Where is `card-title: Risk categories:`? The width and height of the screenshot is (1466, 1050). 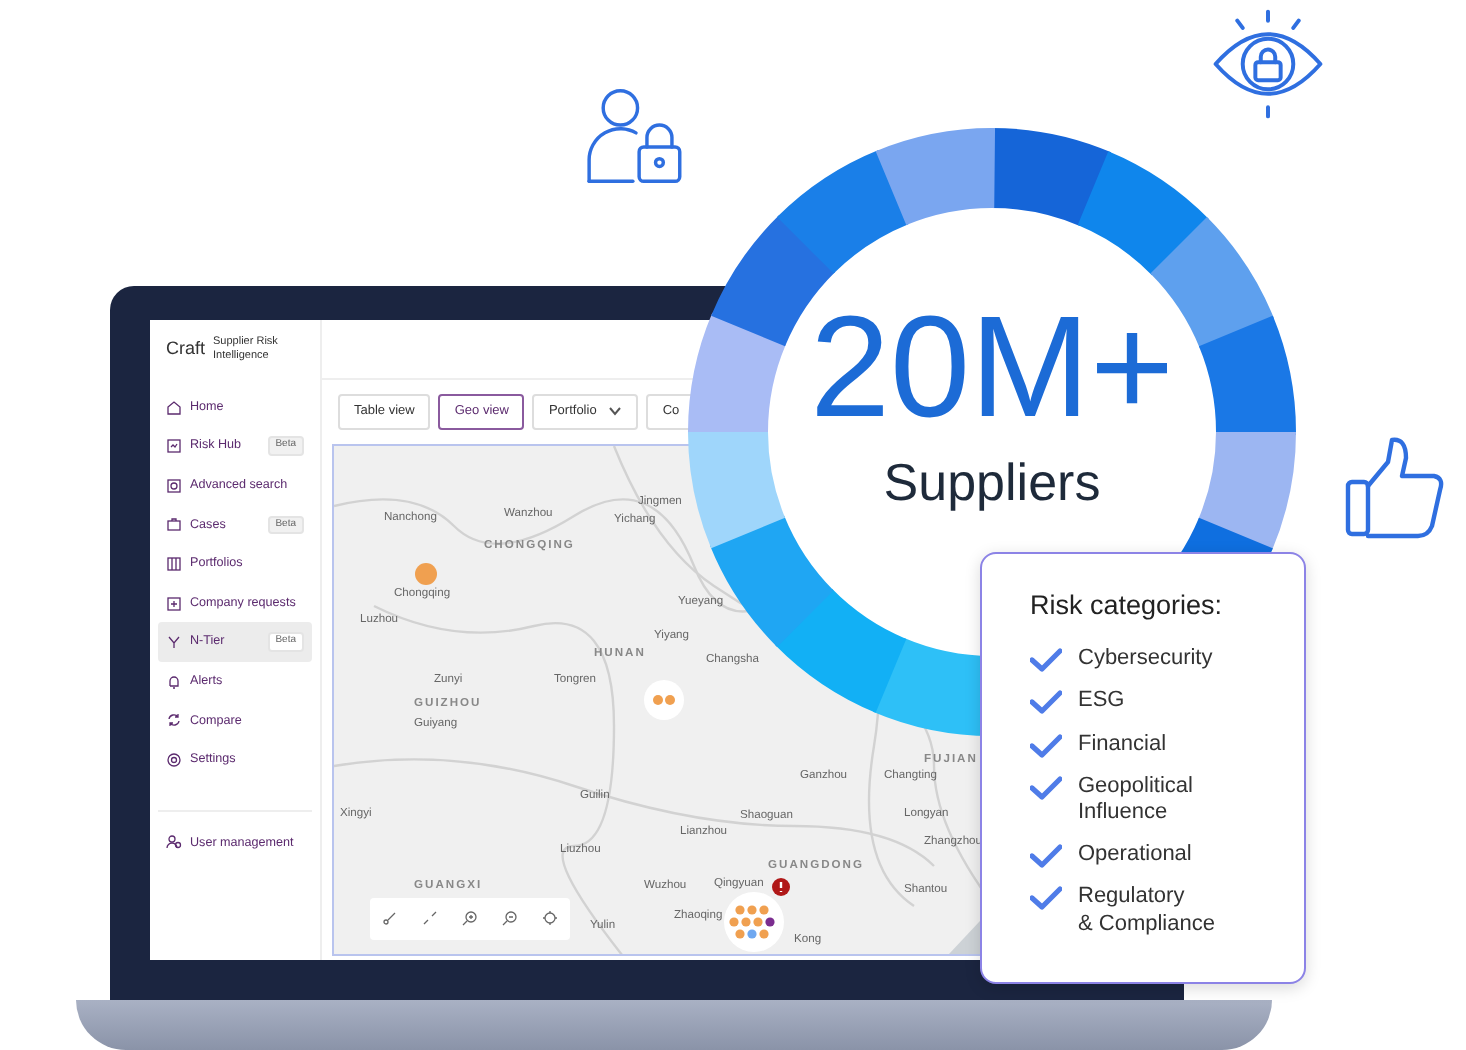 card-title: Risk categories: is located at coordinates (1127, 606).